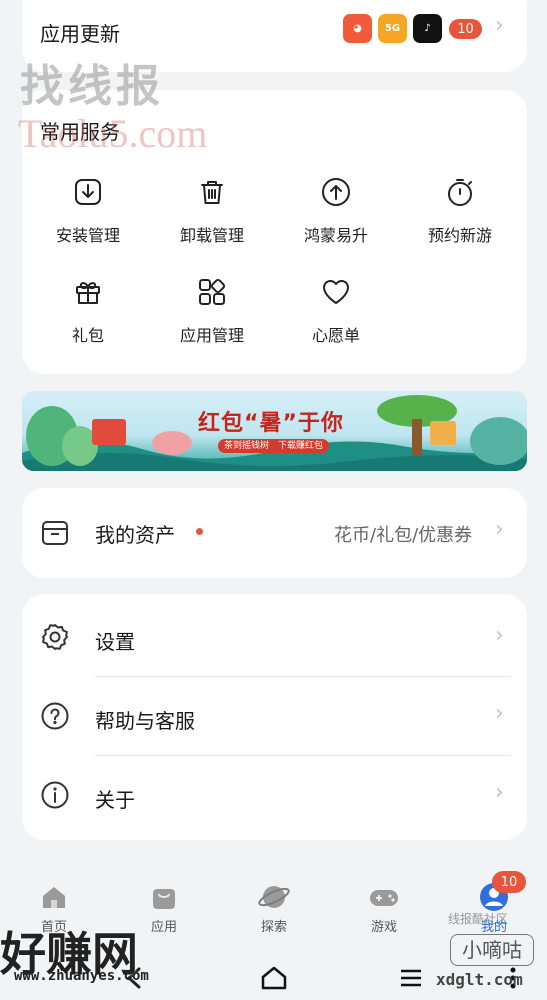 The width and height of the screenshot is (547, 1000). I want to click on profile-badge: 10, so click(509, 882).